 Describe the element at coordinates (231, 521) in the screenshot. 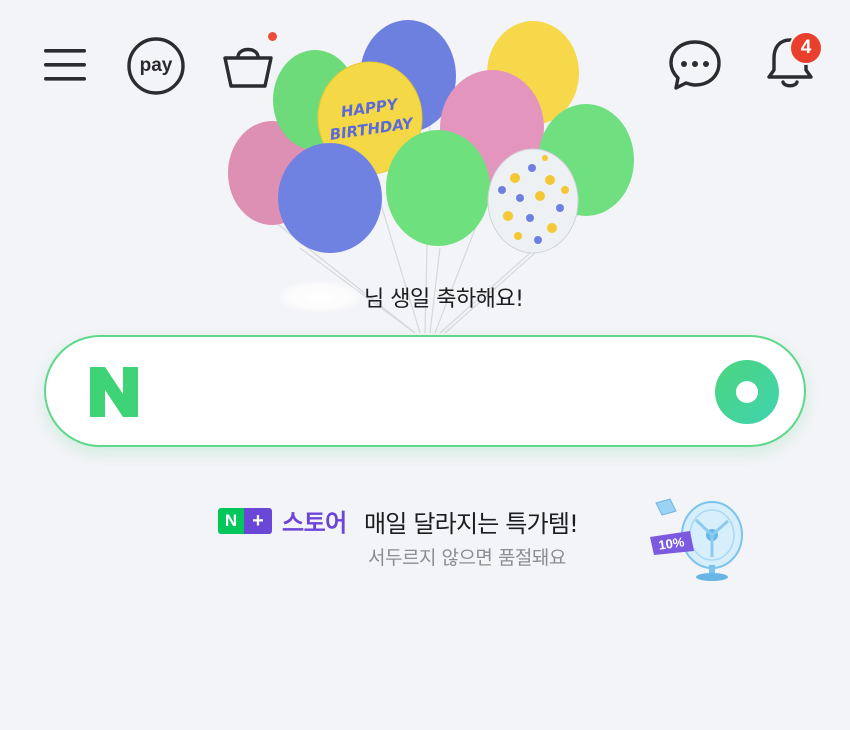

I see `badge-n: N` at that location.